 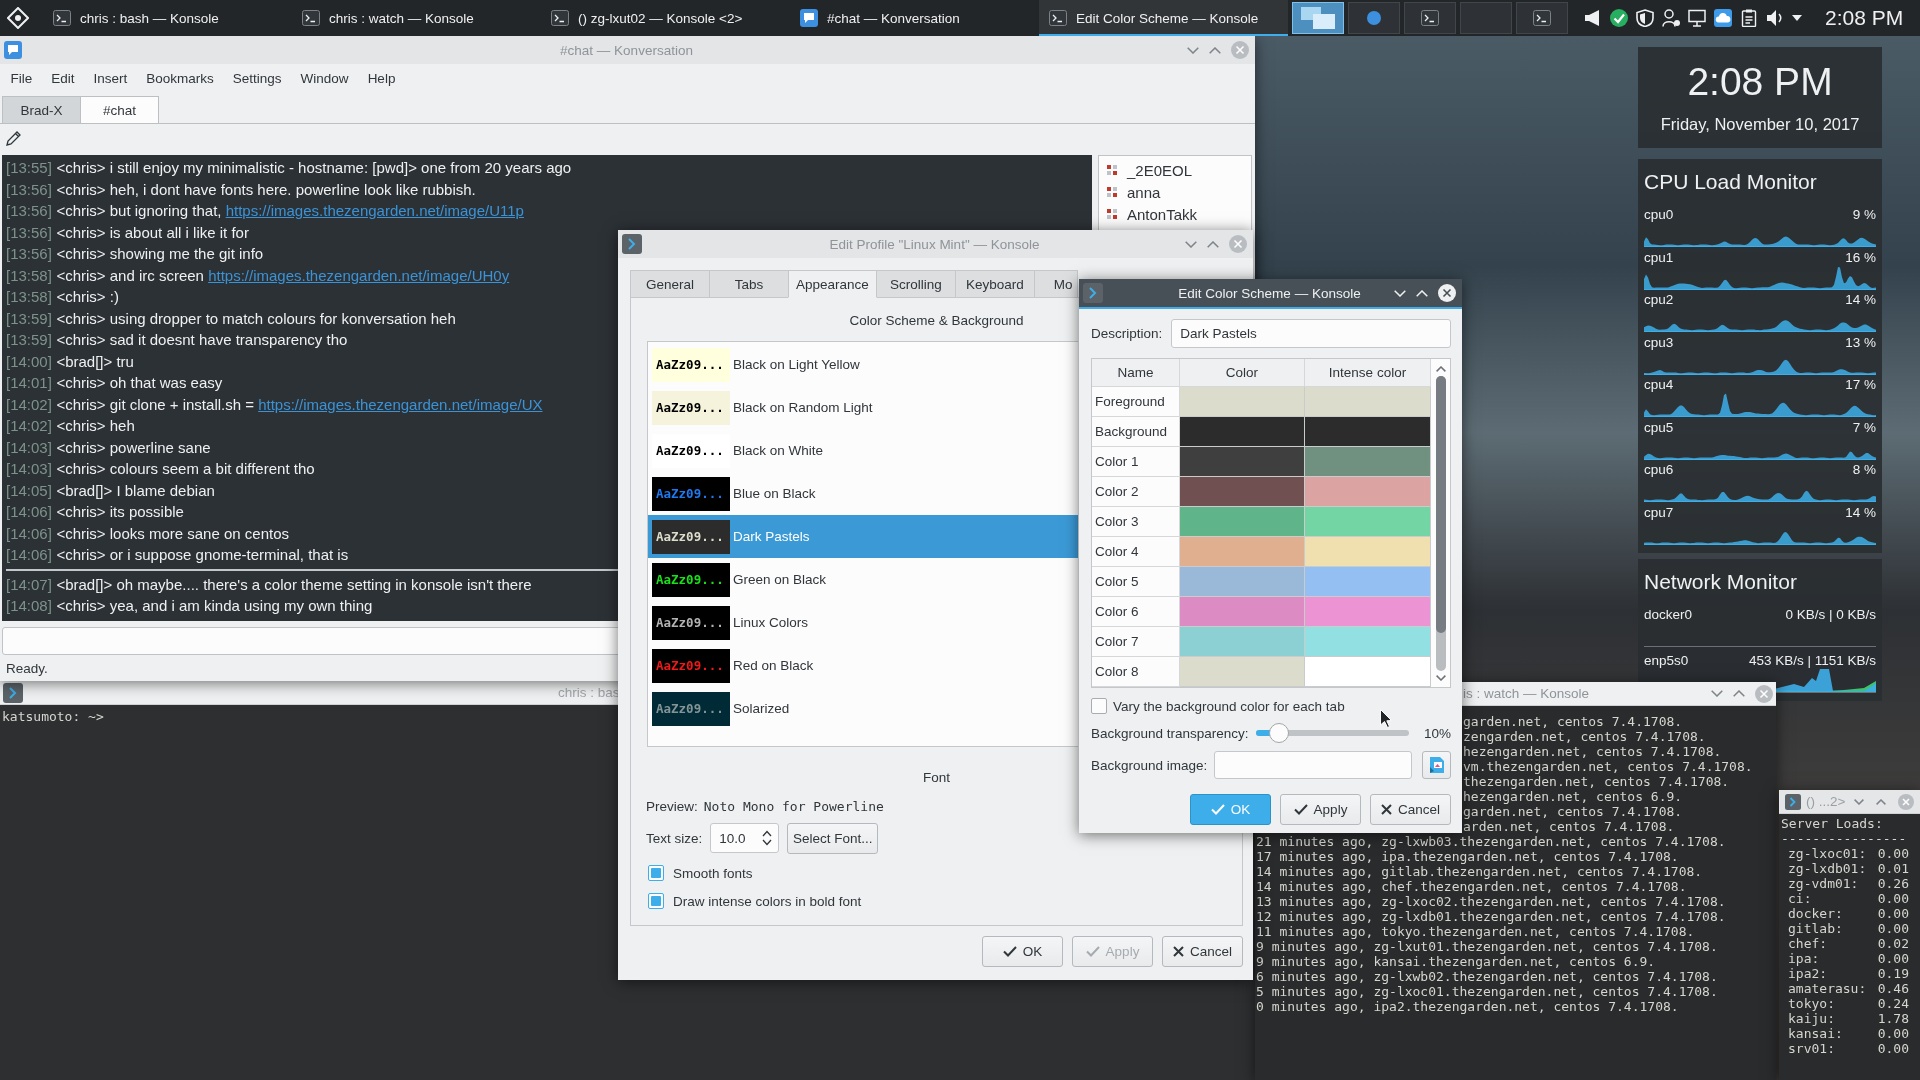 What do you see at coordinates (1608, 766) in the screenshot?
I see `terminal-line: vm.thezengarden.net, centos 7.4.1708.` at bounding box center [1608, 766].